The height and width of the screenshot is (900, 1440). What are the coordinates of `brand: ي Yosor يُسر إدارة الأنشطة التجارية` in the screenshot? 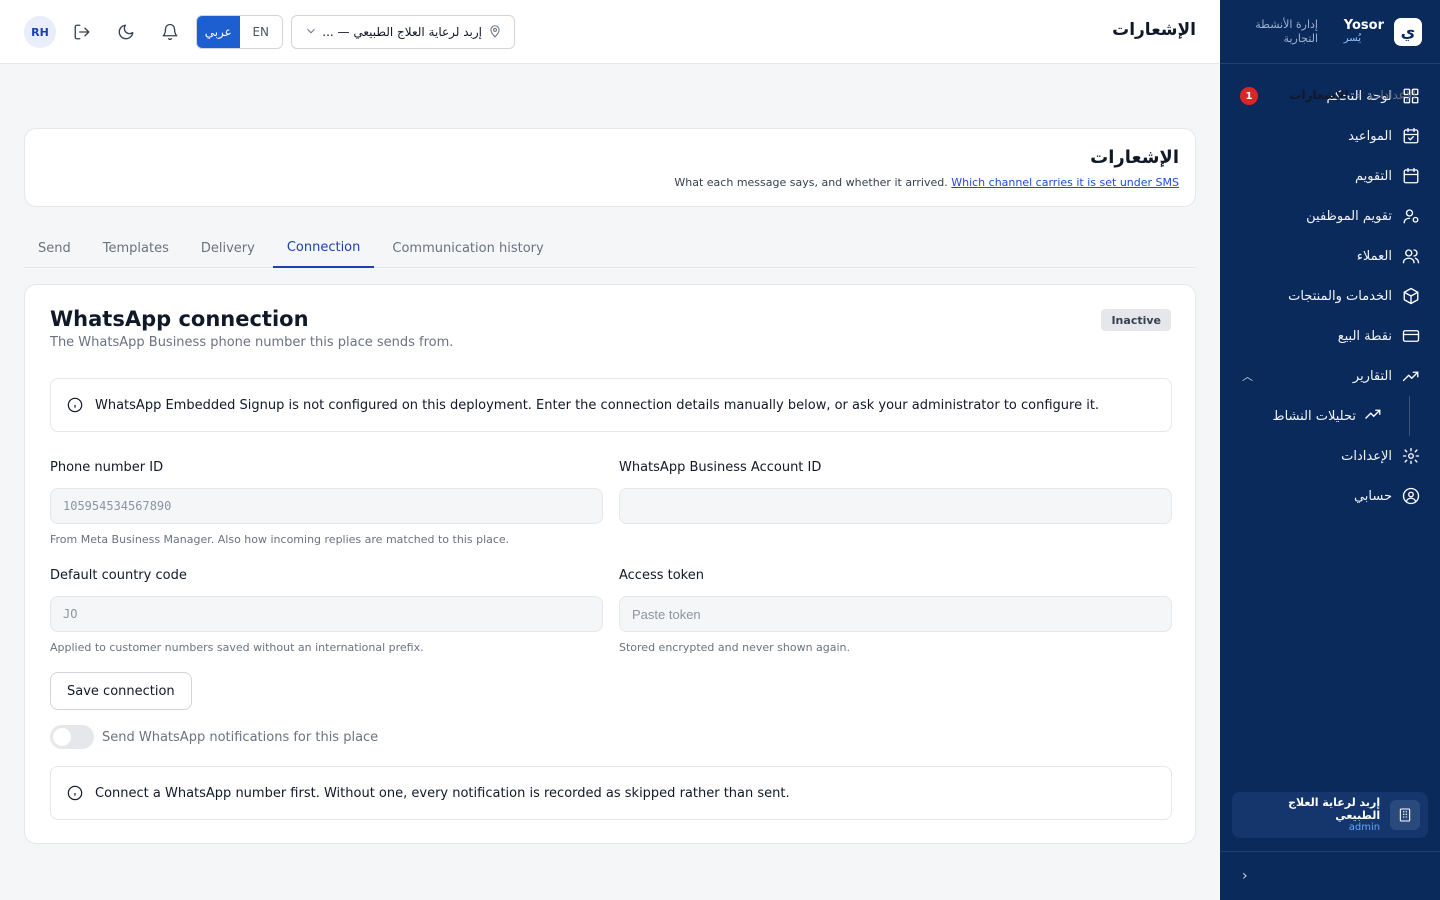 It's located at (1330, 32).